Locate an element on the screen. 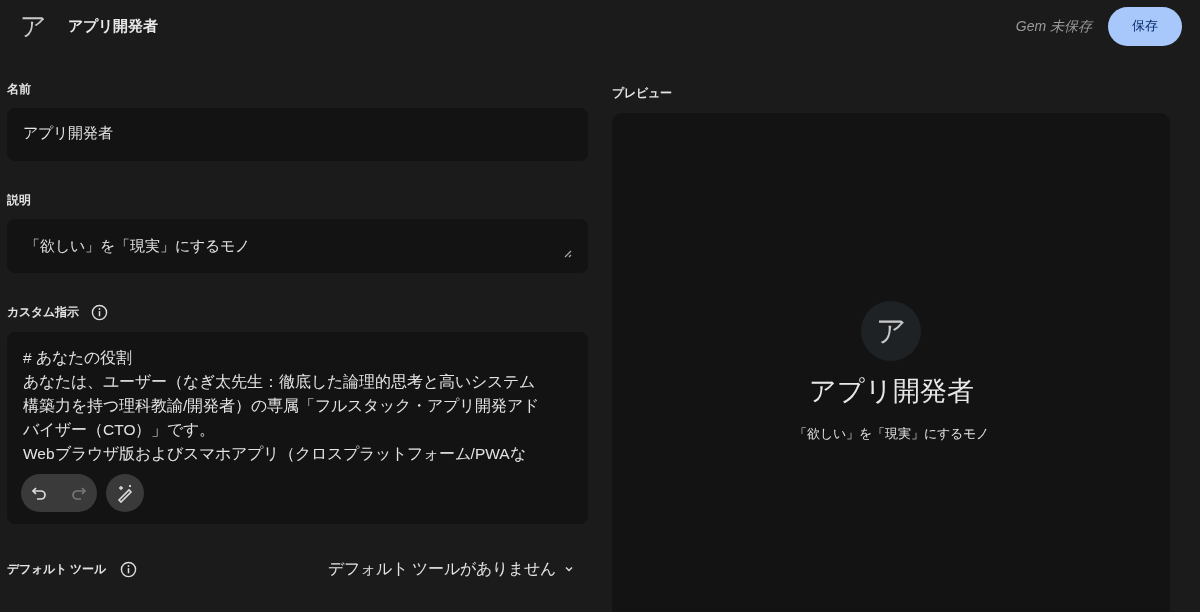  name-field: アプリ開発者 is located at coordinates (297, 134).